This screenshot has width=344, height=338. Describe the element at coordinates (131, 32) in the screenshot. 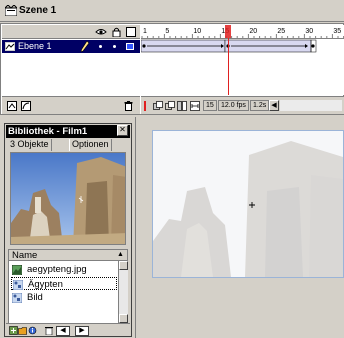

I see `outline-icon` at that location.